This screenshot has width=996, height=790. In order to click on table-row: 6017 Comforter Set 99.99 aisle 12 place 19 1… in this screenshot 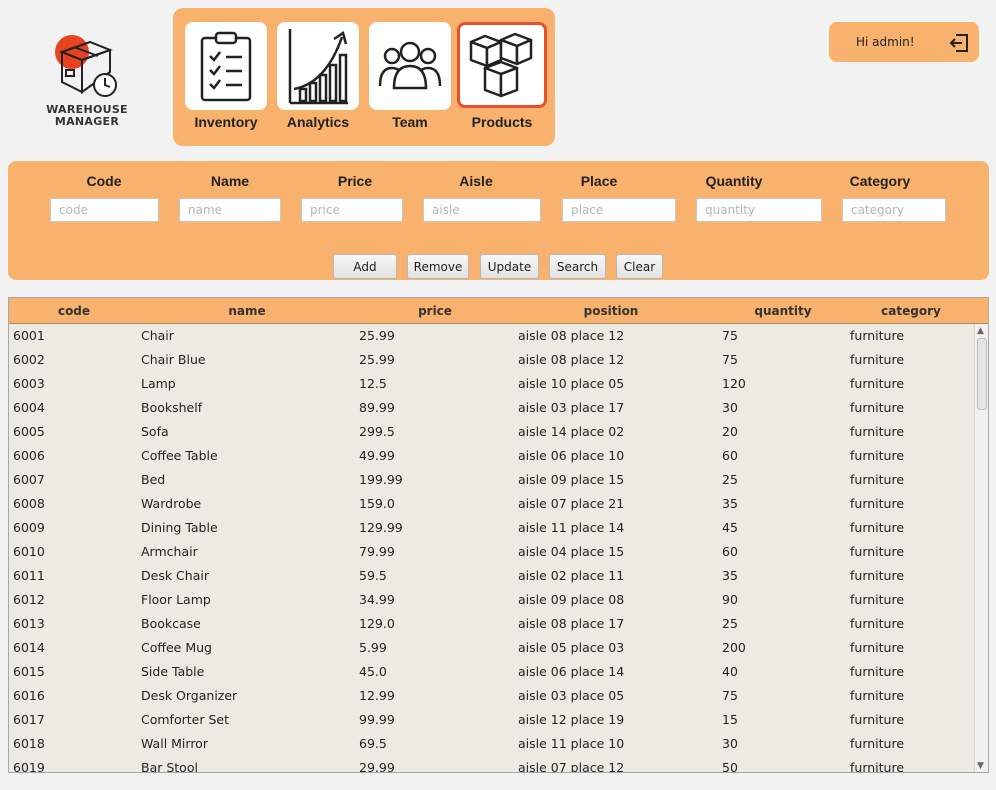, I will do `click(491, 720)`.